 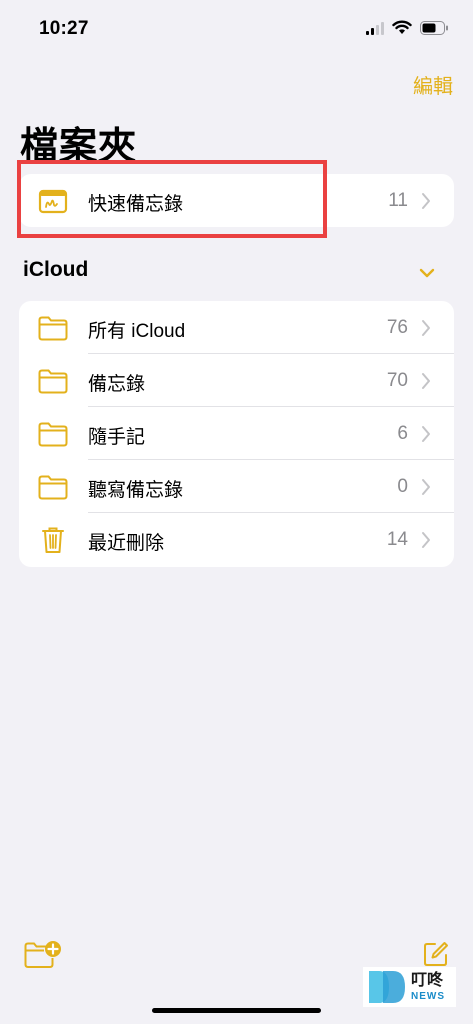 What do you see at coordinates (427, 980) in the screenshot?
I see `watermark-cn: 叮咚` at bounding box center [427, 980].